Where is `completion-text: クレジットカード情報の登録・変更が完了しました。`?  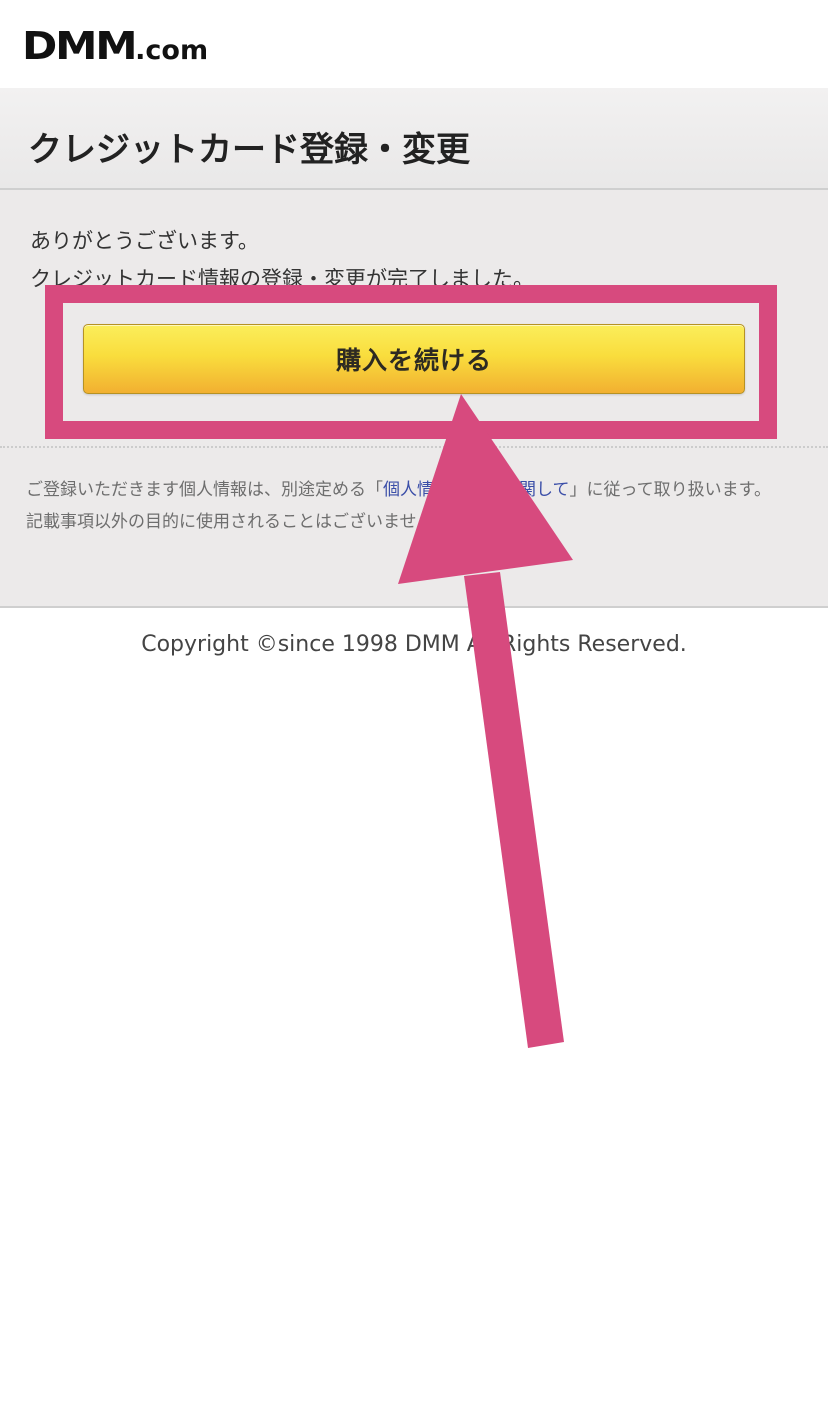 completion-text: クレジットカード情報の登録・変更が完了しました。 is located at coordinates (282, 279).